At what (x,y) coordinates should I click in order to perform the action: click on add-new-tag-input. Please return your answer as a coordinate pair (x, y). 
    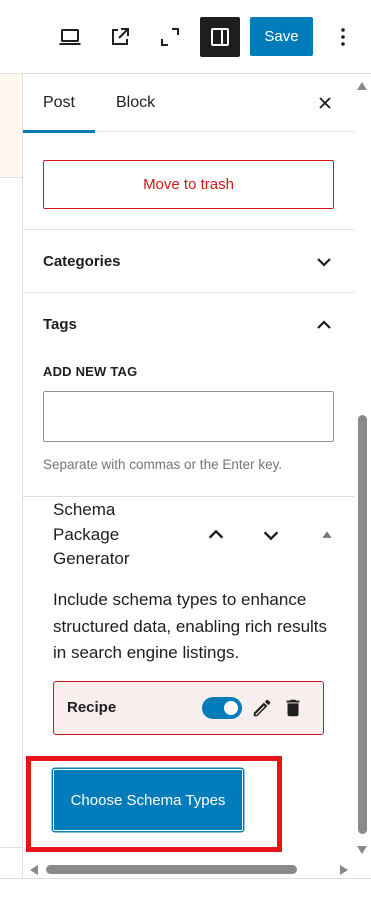
    Looking at the image, I should click on (188, 416).